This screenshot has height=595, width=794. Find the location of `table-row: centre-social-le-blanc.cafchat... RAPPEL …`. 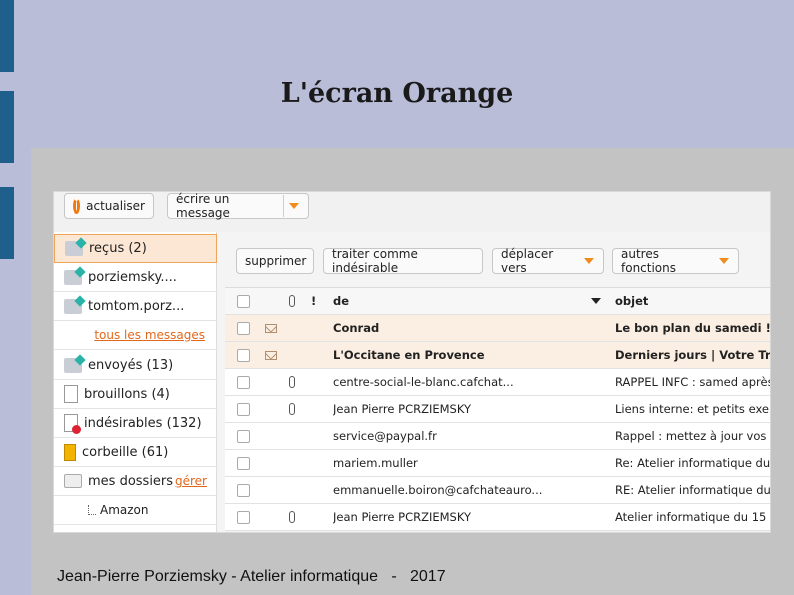

table-row: centre-social-le-blanc.cafchat... RAPPEL … is located at coordinates (498, 382).